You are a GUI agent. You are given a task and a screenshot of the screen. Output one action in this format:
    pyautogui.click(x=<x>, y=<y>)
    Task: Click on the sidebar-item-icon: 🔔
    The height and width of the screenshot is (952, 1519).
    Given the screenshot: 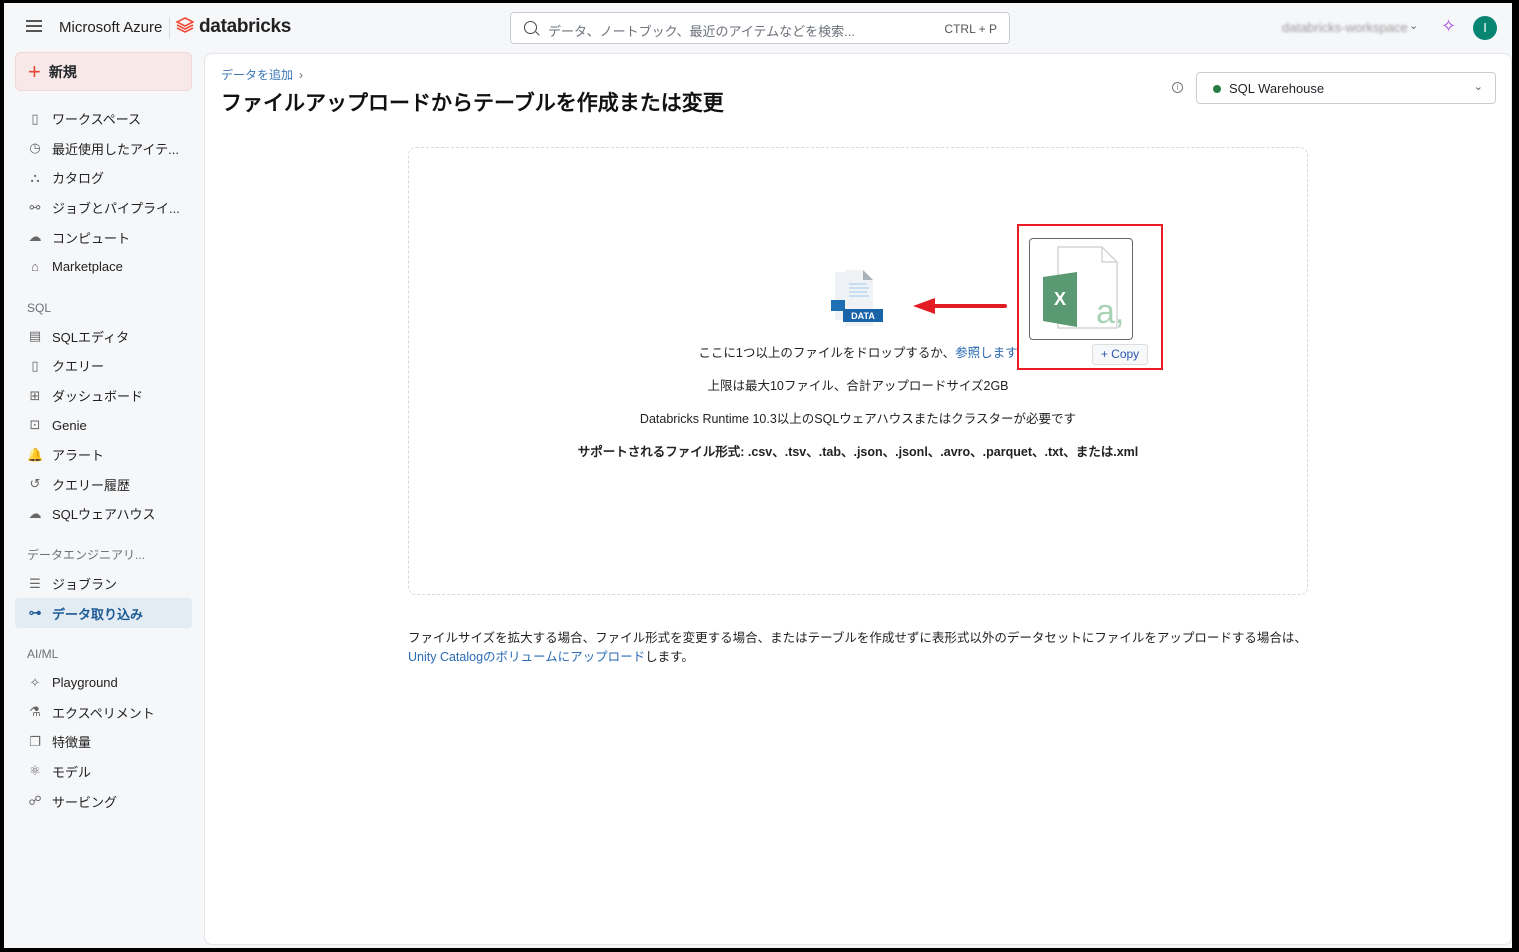 What is the action you would take?
    pyautogui.click(x=35, y=454)
    